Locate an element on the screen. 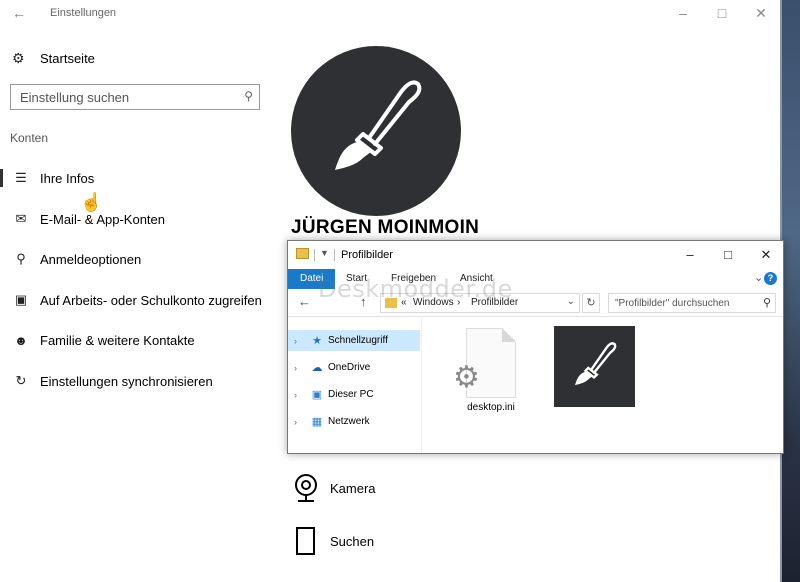 Image resolution: width=800 pixels, height=582 pixels. nav-item-schnellzugriff: › ★ Schnellzugriff is located at coordinates (354, 340).